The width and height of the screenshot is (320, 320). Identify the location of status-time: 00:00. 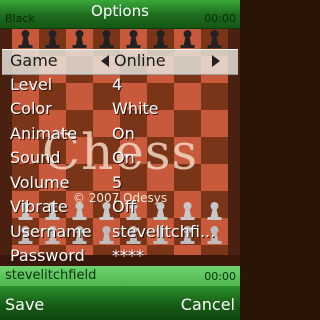
(220, 276).